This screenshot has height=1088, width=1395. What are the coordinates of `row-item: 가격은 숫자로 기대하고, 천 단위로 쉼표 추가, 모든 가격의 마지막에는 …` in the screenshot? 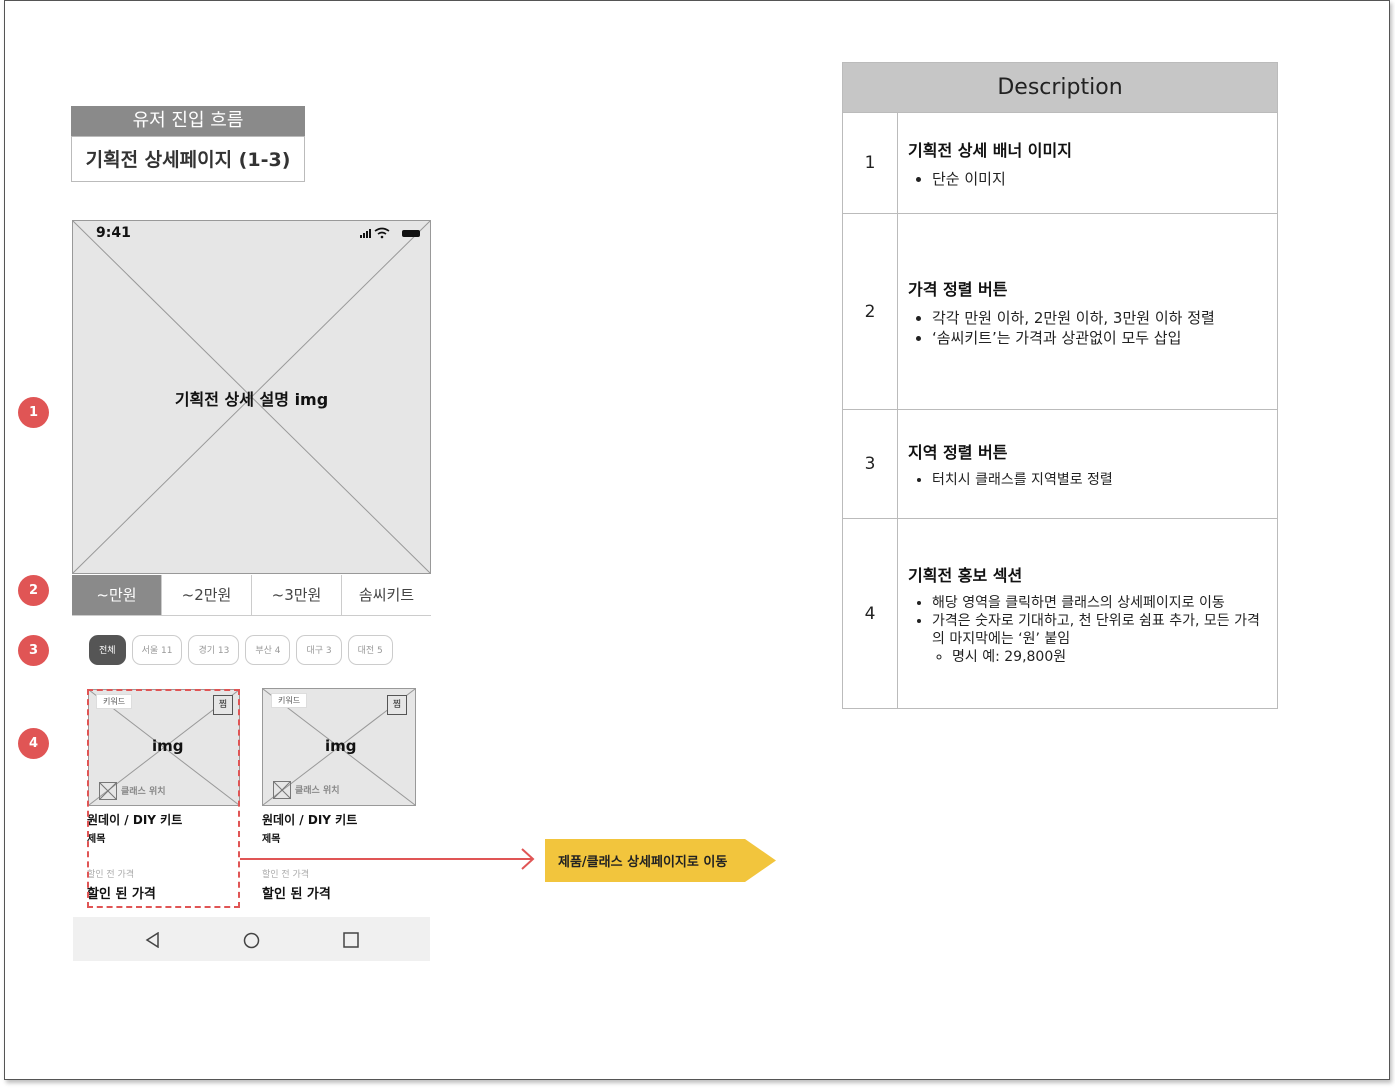 It's located at (1099, 630).